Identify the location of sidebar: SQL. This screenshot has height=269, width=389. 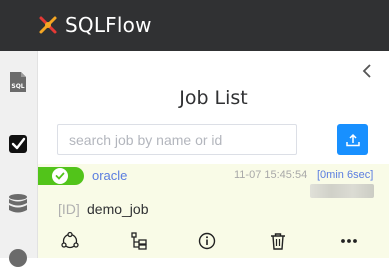
(19, 159).